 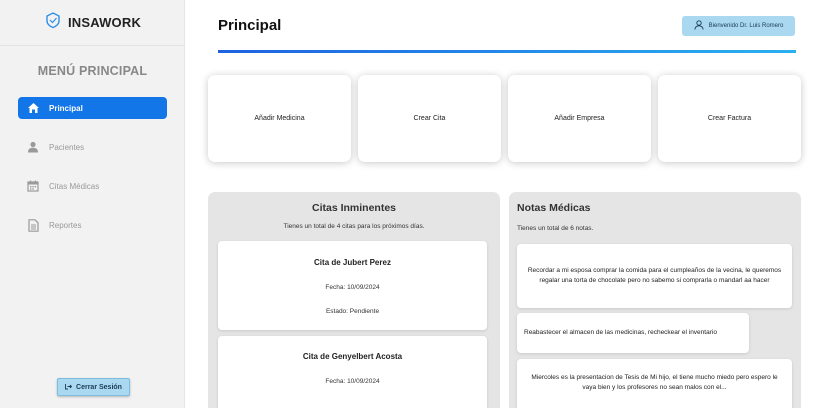 I want to click on sidebar-item-label: Citas Médicas, so click(x=74, y=186).